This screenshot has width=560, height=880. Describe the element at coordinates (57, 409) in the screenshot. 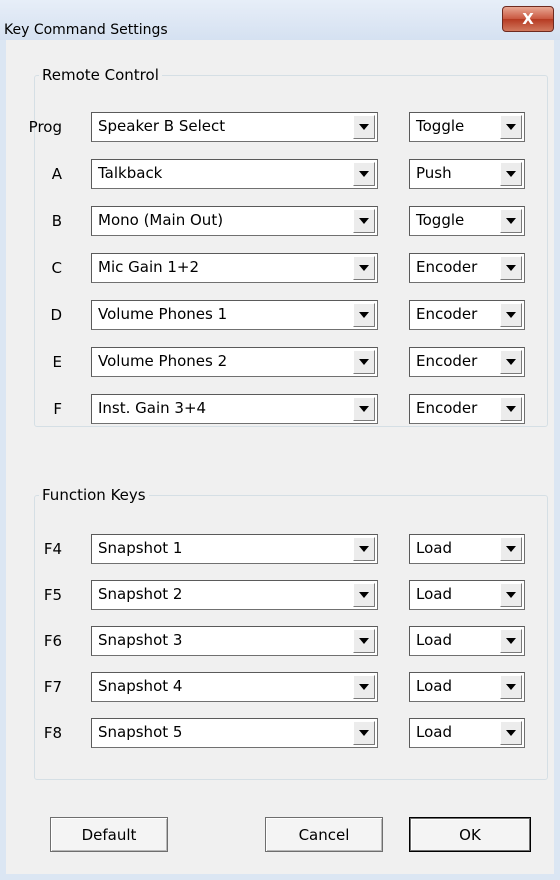

I see `remote-key-label-f: F` at that location.